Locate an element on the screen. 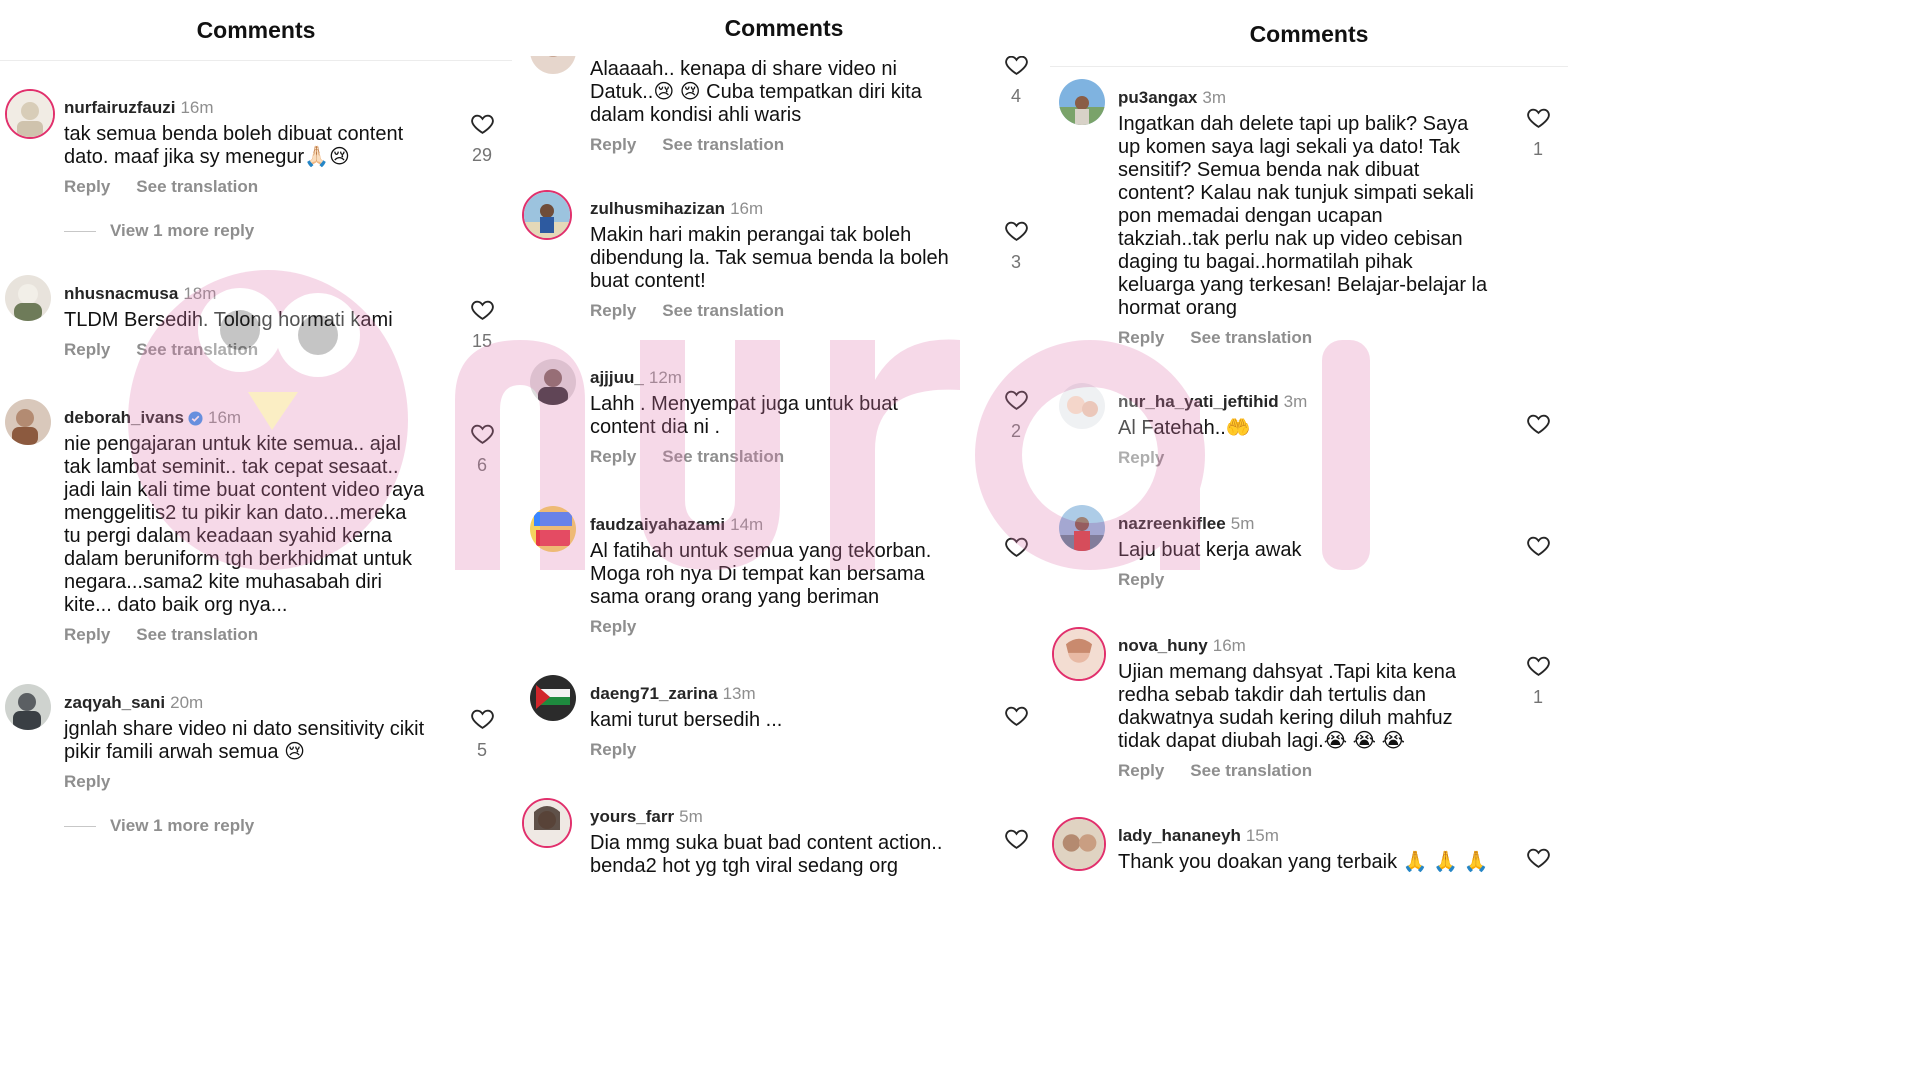 Image resolution: width=1920 pixels, height=1080 pixels. comment-text: Thank you doakan yang terbaik 🙏 🙏 🙏 is located at coordinates (1303, 862).